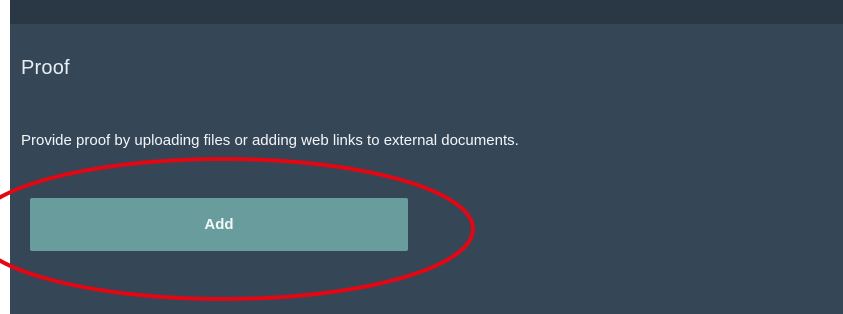 The width and height of the screenshot is (843, 314). Describe the element at coordinates (45, 68) in the screenshot. I see `panel-title: Proof` at that location.